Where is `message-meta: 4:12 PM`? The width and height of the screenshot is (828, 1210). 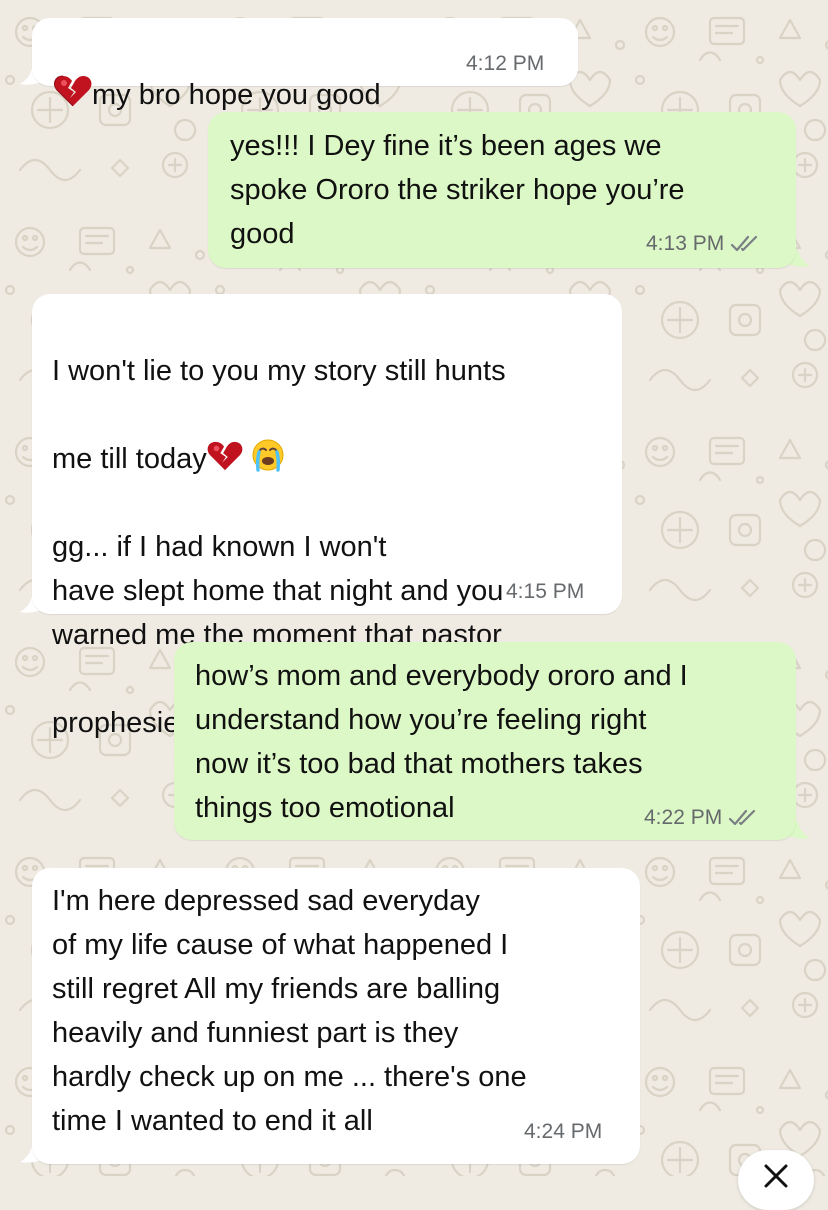 message-meta: 4:12 PM is located at coordinates (505, 64).